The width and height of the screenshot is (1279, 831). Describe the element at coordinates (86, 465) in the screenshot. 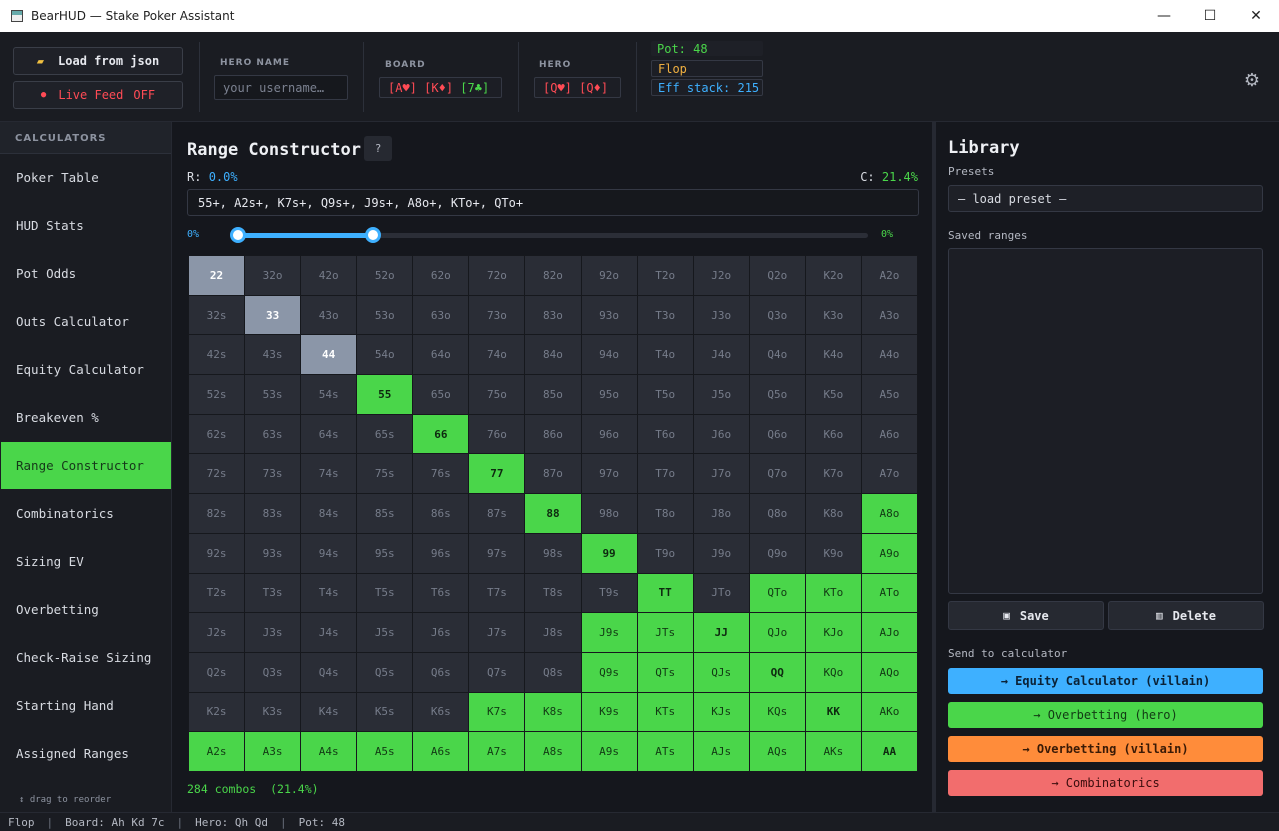

I see `sidebar-item-range-constructor: Range Constructor` at that location.